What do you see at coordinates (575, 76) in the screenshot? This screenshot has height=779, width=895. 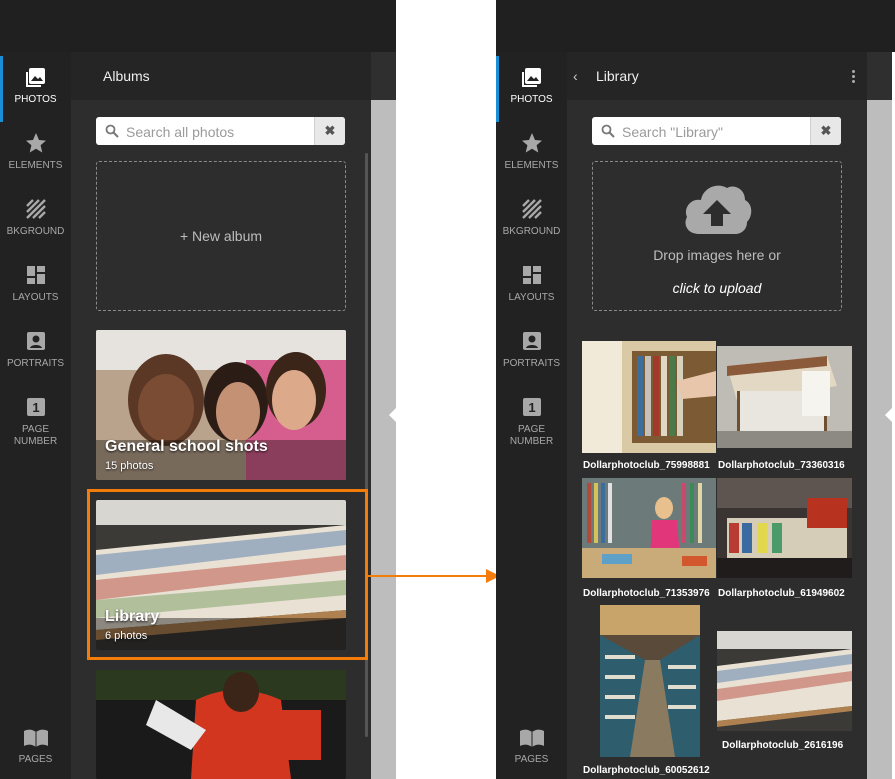 I see `back-chevron-icon: ‹` at bounding box center [575, 76].